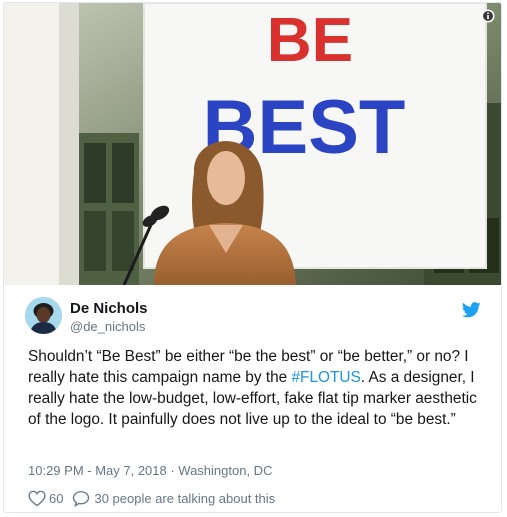 The image size is (507, 517). What do you see at coordinates (150, 470) in the screenshot?
I see `tweet-timestamp: 10:29 PM - May 7, 2018 · Washington, DC` at bounding box center [150, 470].